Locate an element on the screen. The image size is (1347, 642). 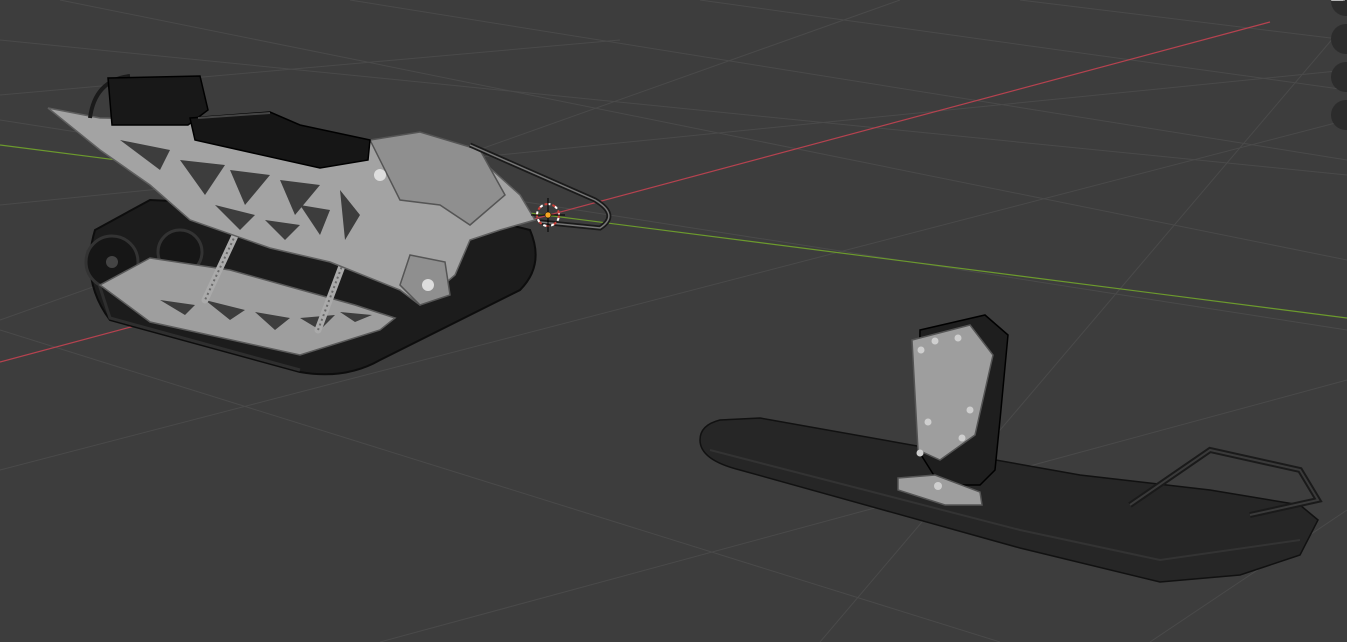
toggle-projection-button is located at coordinates (1339, 65).